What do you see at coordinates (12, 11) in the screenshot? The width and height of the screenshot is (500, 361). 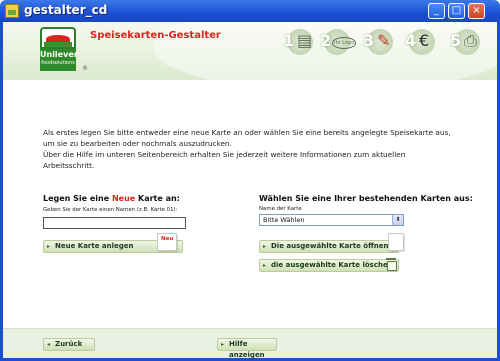 I see `app-icon` at bounding box center [12, 11].